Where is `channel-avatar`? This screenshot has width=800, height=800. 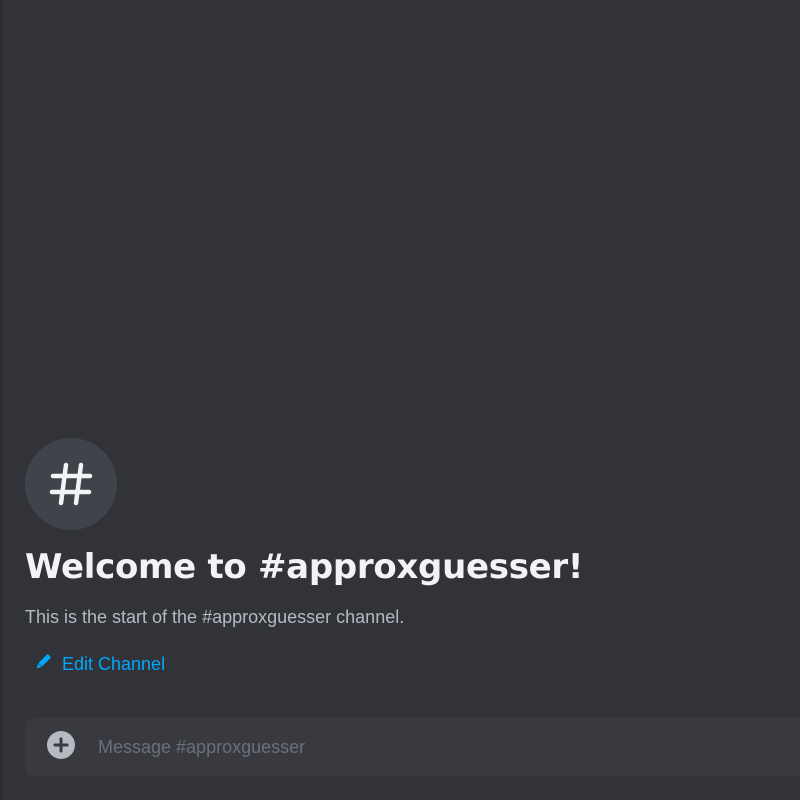 channel-avatar is located at coordinates (71, 484).